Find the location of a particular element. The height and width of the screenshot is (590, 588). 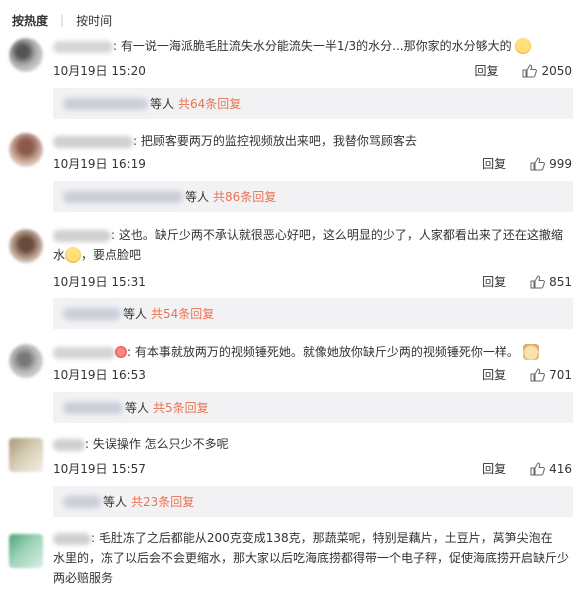

comment-text-line: 水 ，要点脸吧 is located at coordinates (313, 255).